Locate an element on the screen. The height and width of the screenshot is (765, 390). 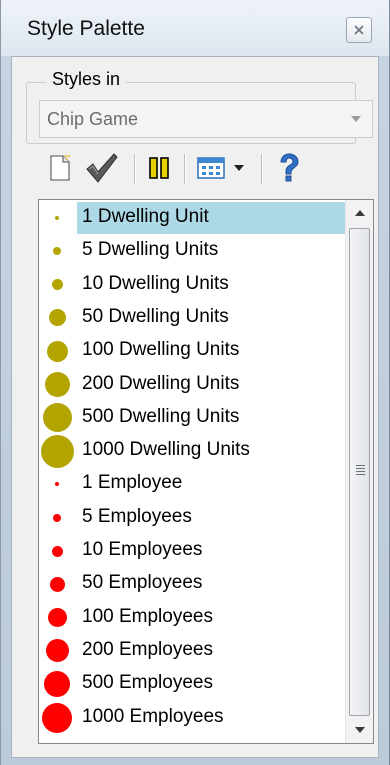
list-item-label: 1000 Dwelling Units is located at coordinates (166, 450).